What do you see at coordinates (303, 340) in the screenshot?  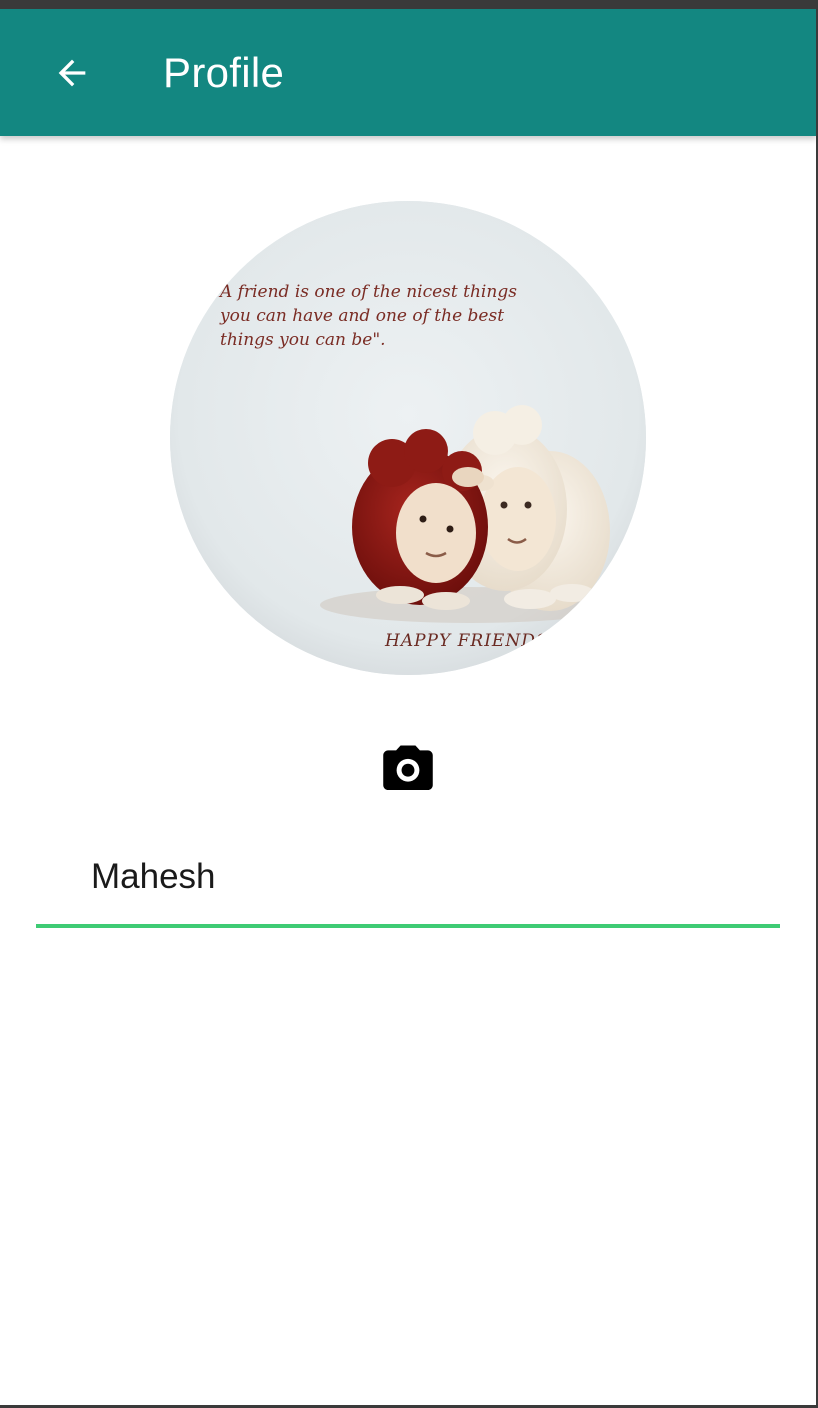 I see `photo-quote-line-3: things you can be".` at bounding box center [303, 340].